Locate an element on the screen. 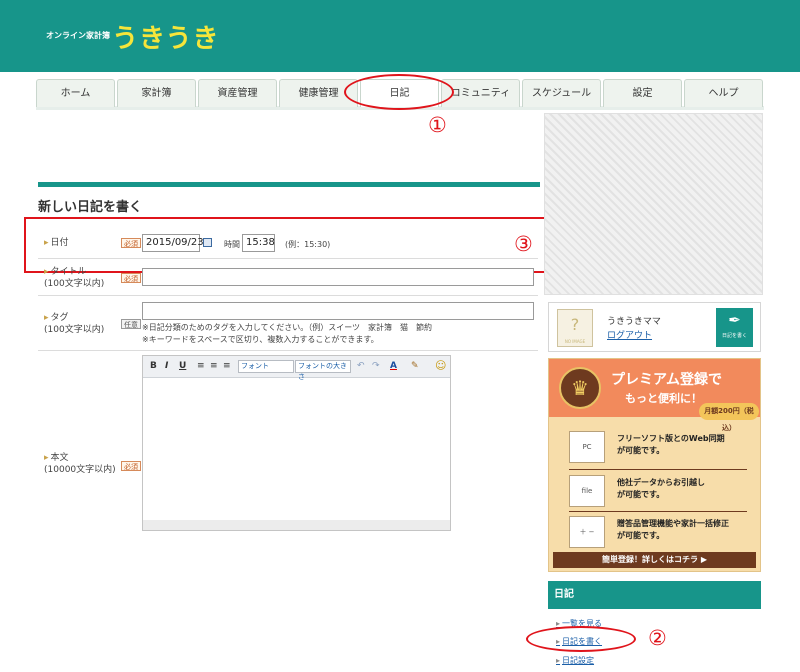  tab-home: ホーム is located at coordinates (75, 93).